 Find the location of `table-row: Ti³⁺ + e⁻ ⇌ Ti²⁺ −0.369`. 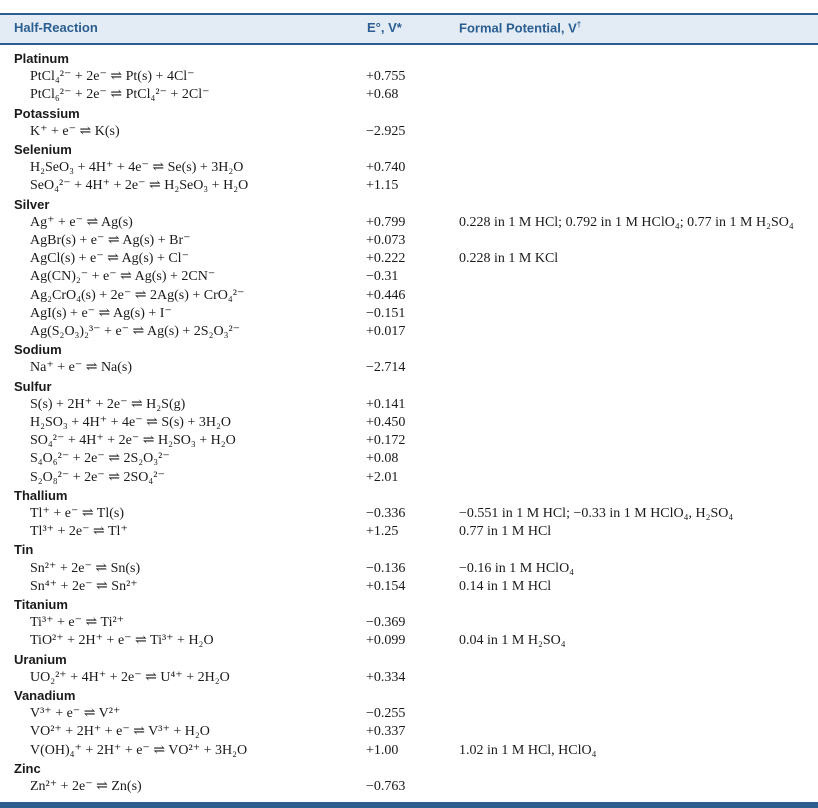

table-row: Ti³⁺ + e⁻ ⇌ Ti²⁺ −0.369 is located at coordinates (409, 622).